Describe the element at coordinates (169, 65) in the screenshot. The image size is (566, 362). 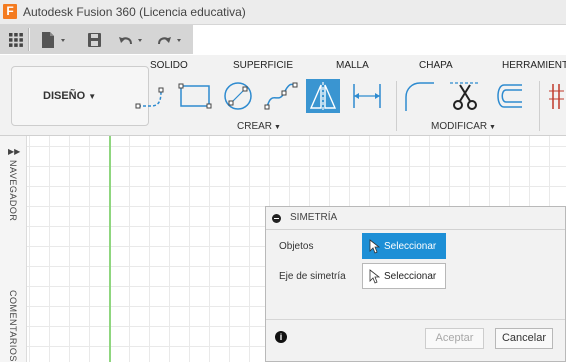
I see `tab-solido: SOLIDO` at that location.